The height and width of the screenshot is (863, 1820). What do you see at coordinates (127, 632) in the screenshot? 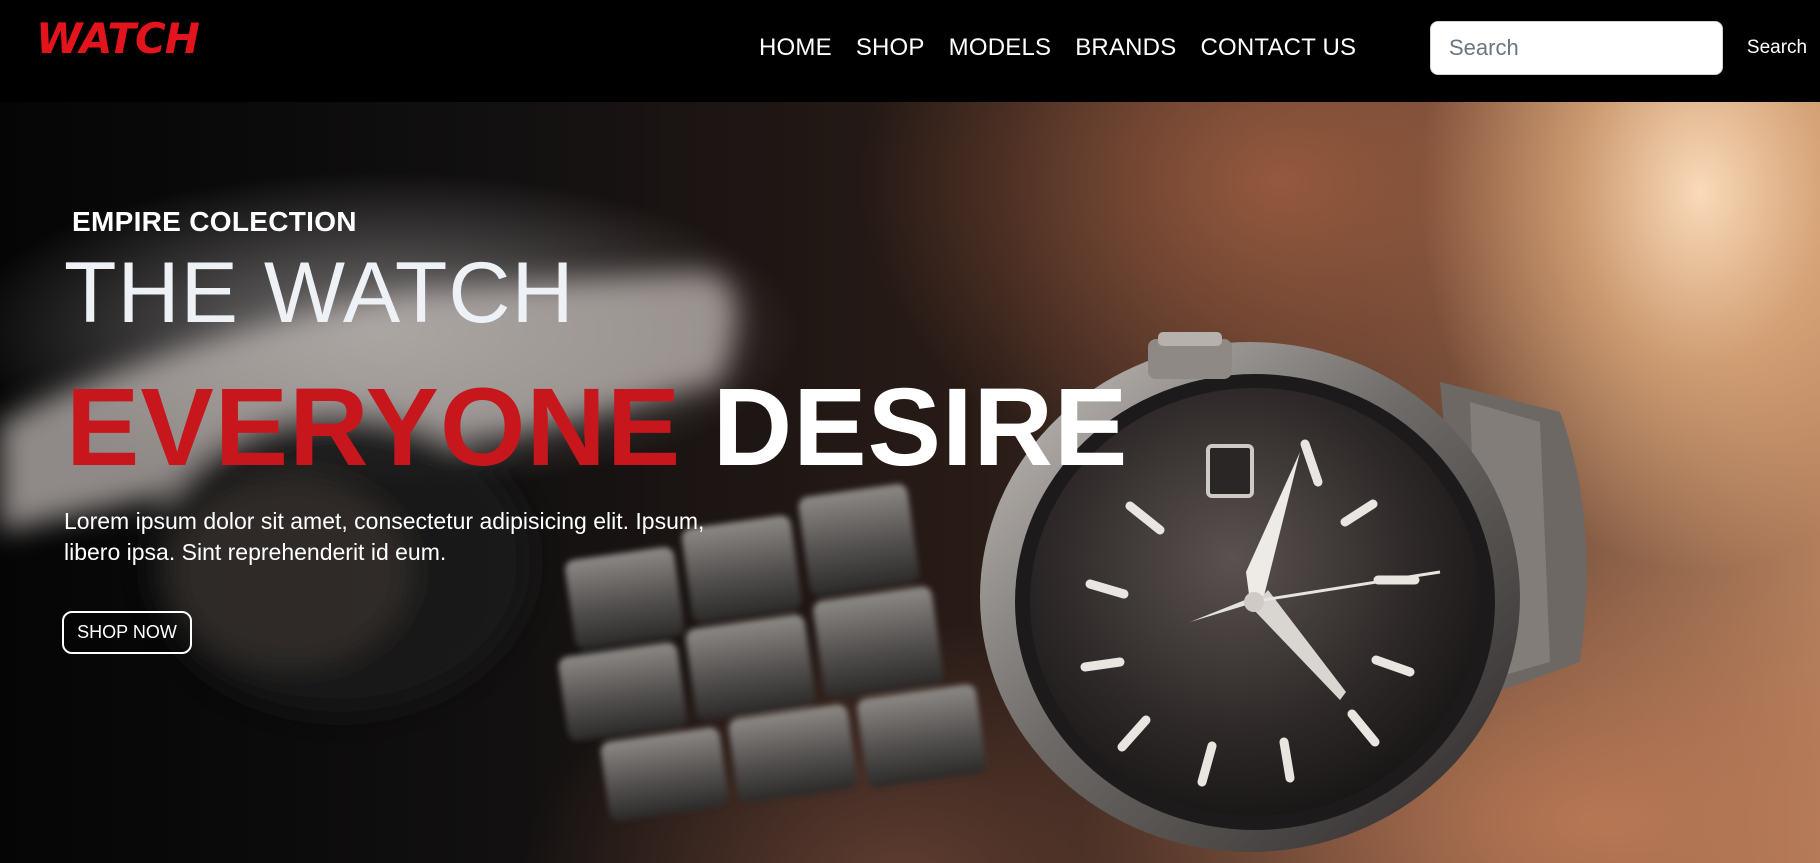
I see `shop-now-button: SHOP NOW` at bounding box center [127, 632].